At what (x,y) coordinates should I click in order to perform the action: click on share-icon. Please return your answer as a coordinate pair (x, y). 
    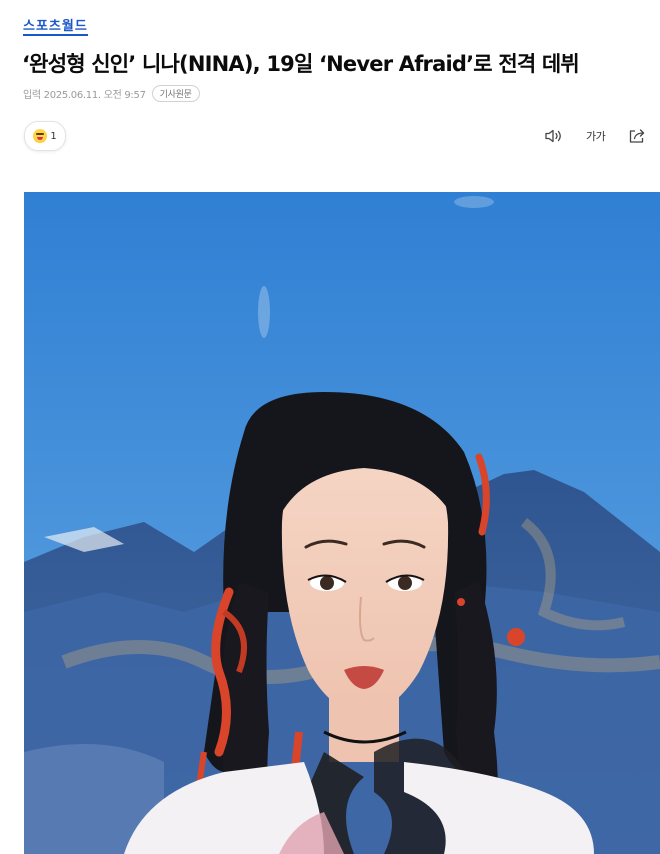
    Looking at the image, I should click on (637, 136).